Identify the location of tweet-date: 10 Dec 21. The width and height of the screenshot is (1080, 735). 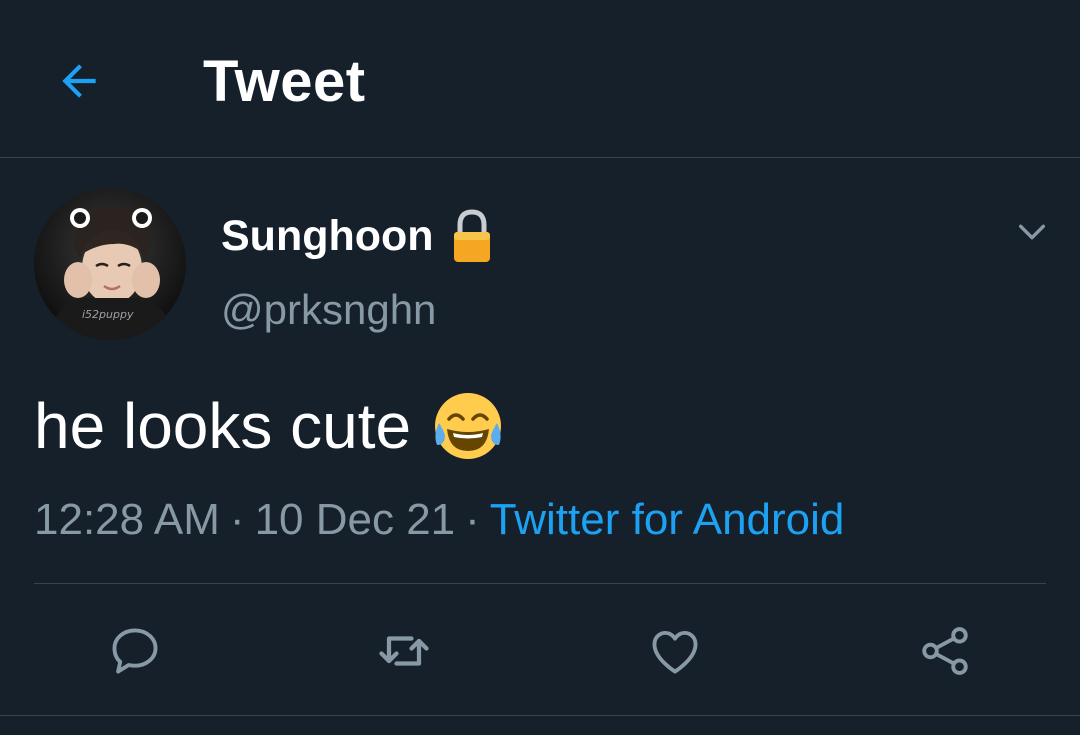
(355, 519).